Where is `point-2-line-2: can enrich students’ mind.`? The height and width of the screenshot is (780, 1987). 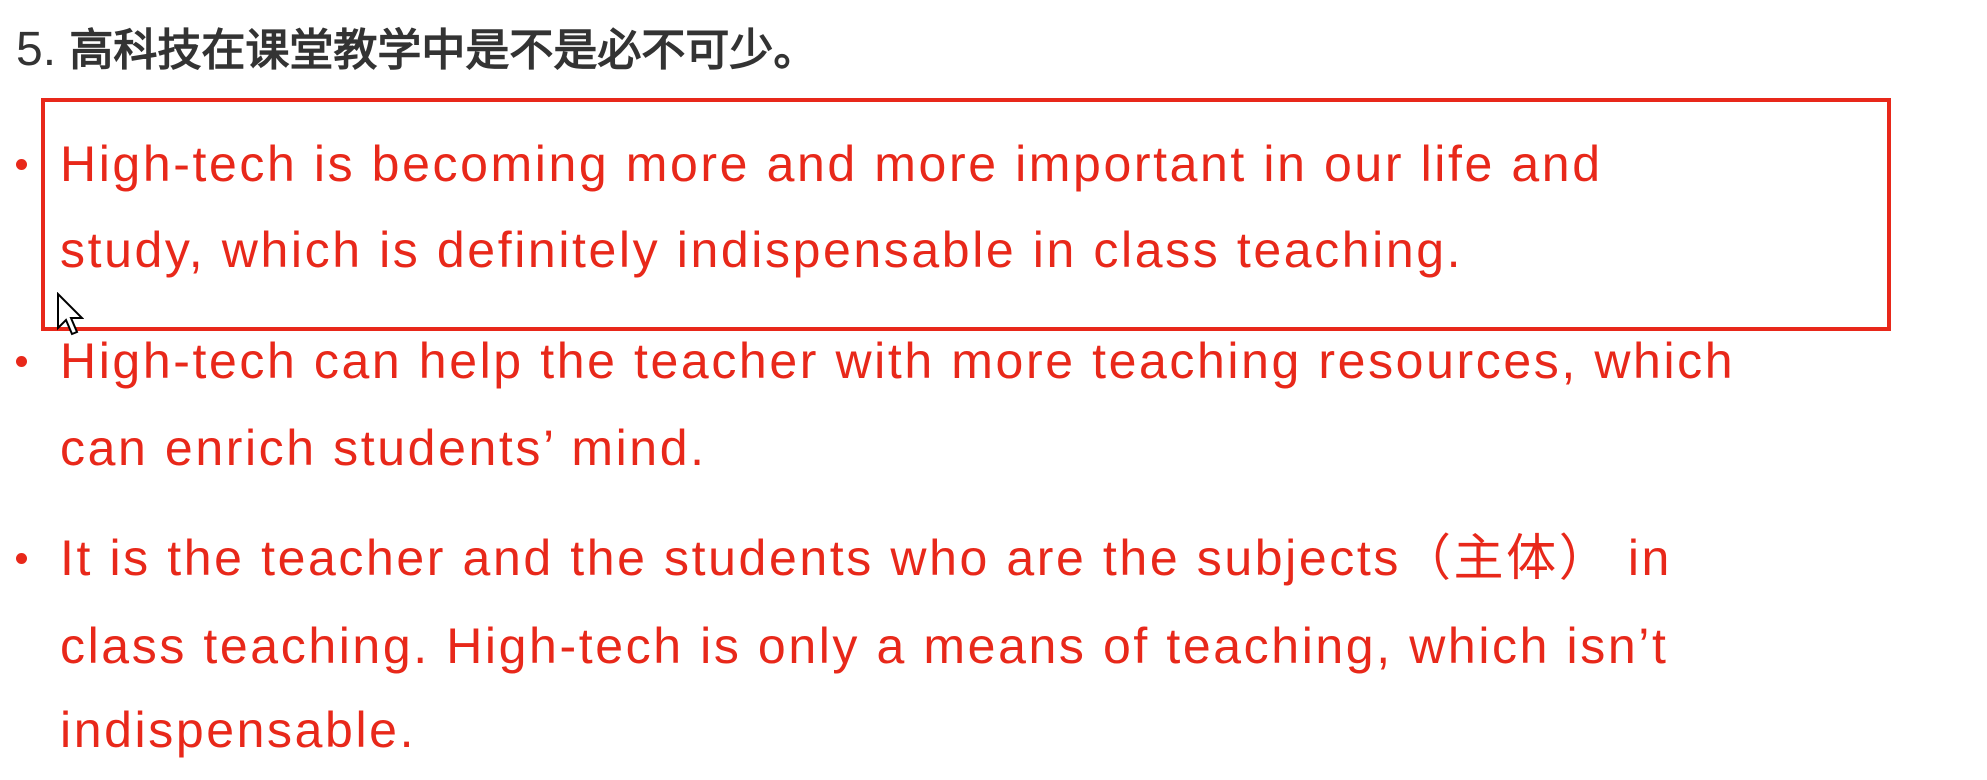 point-2-line-2: can enrich students’ mind. is located at coordinates (383, 448).